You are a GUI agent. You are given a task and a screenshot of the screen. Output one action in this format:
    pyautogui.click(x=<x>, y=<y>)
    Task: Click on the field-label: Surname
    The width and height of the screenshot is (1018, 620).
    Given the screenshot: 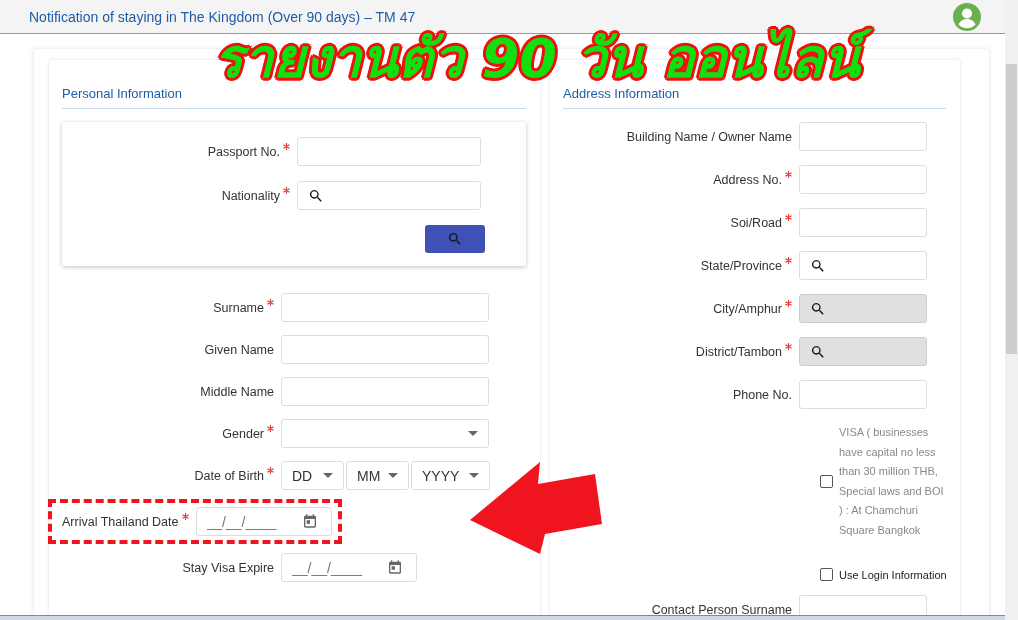 What is the action you would take?
    pyautogui.click(x=238, y=307)
    